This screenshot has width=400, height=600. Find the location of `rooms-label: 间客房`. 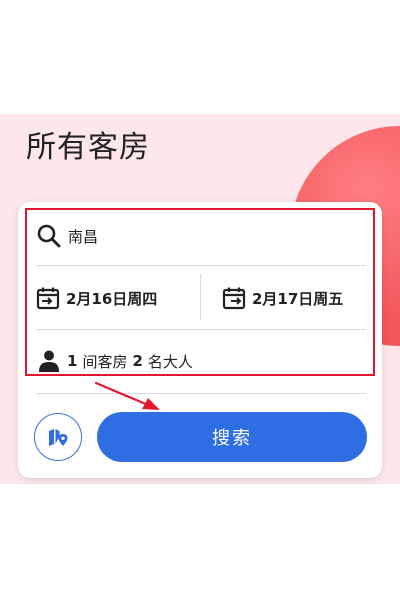

rooms-label: 间客房 is located at coordinates (105, 361).